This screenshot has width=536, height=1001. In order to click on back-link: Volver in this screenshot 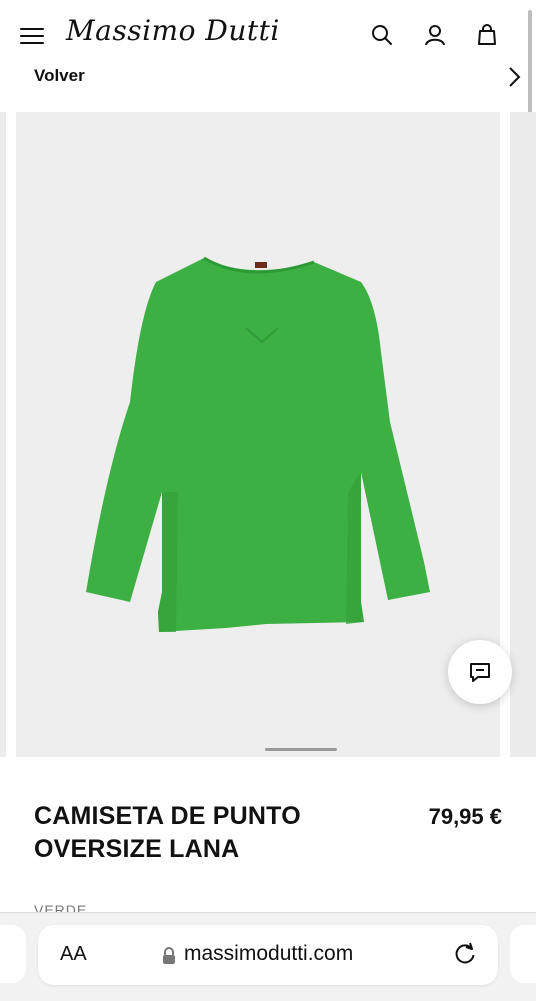, I will do `click(59, 76)`.